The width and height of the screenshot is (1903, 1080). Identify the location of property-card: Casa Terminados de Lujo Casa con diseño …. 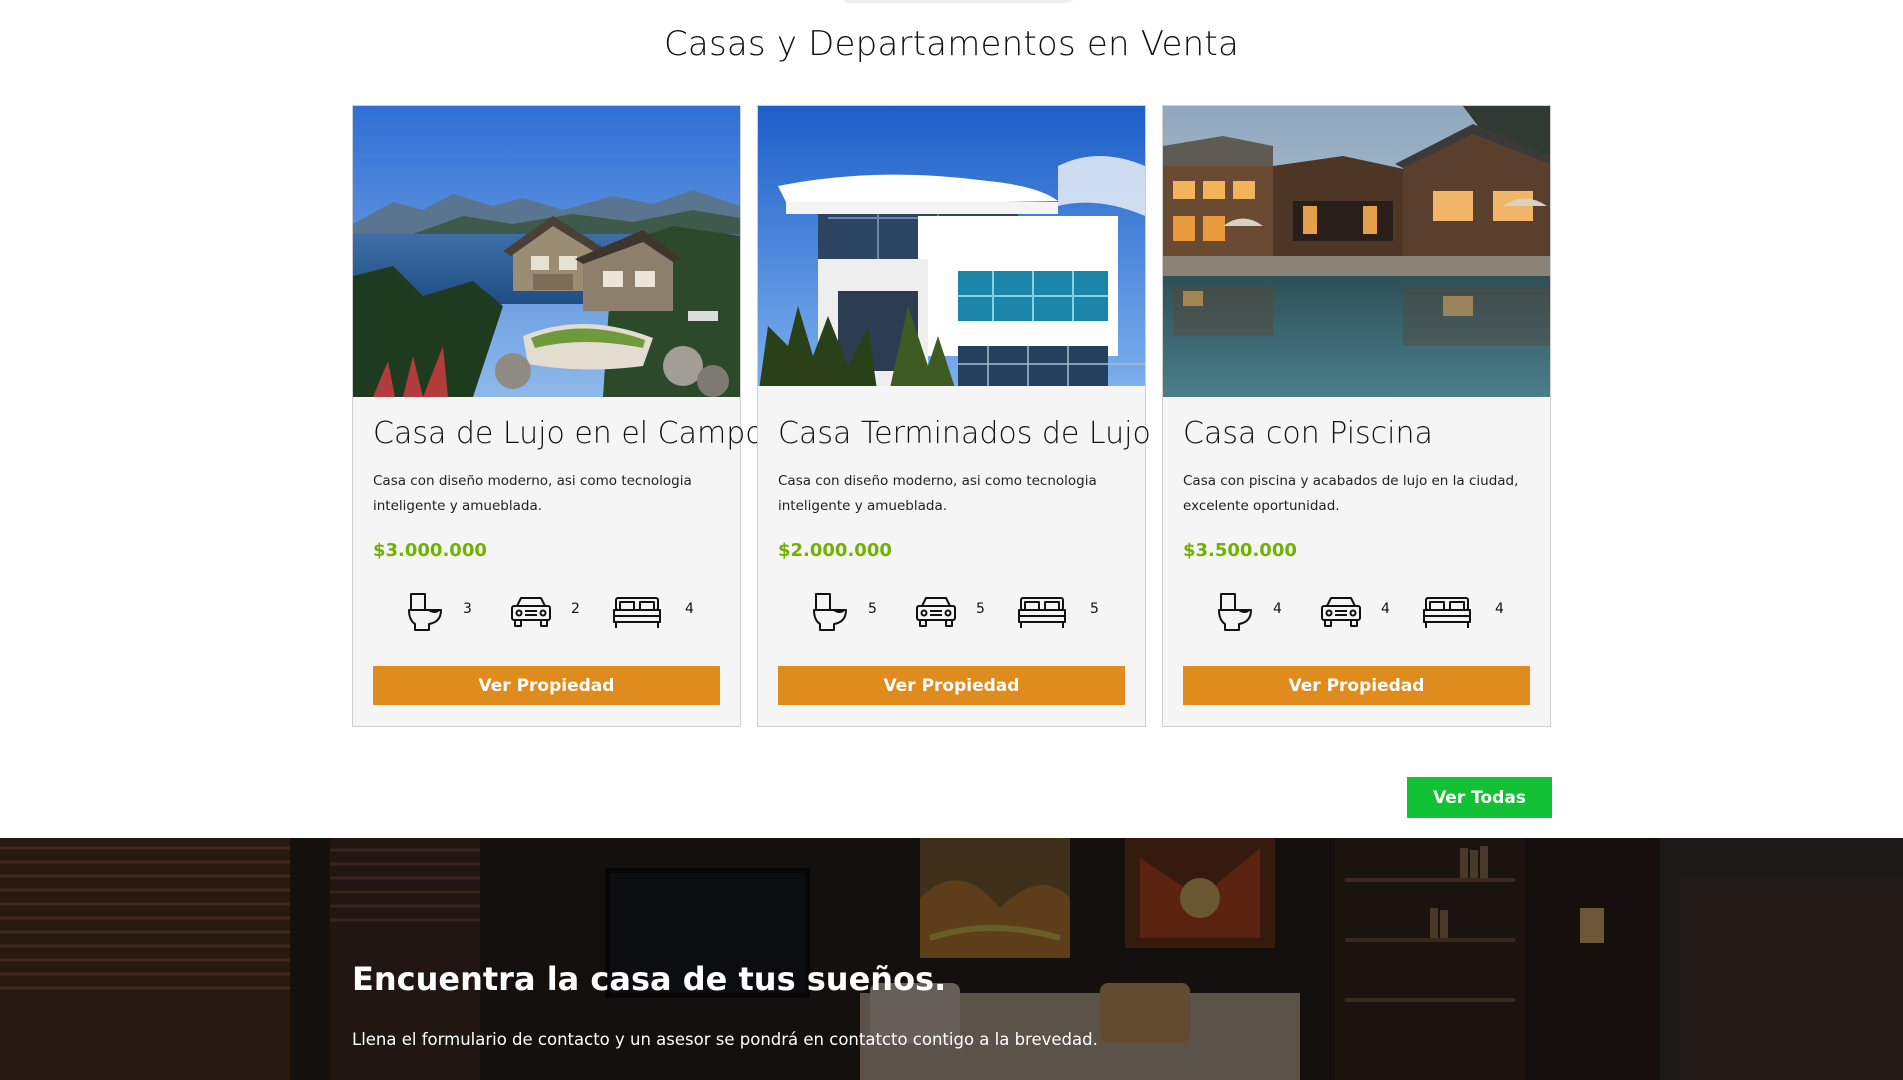
(954, 416).